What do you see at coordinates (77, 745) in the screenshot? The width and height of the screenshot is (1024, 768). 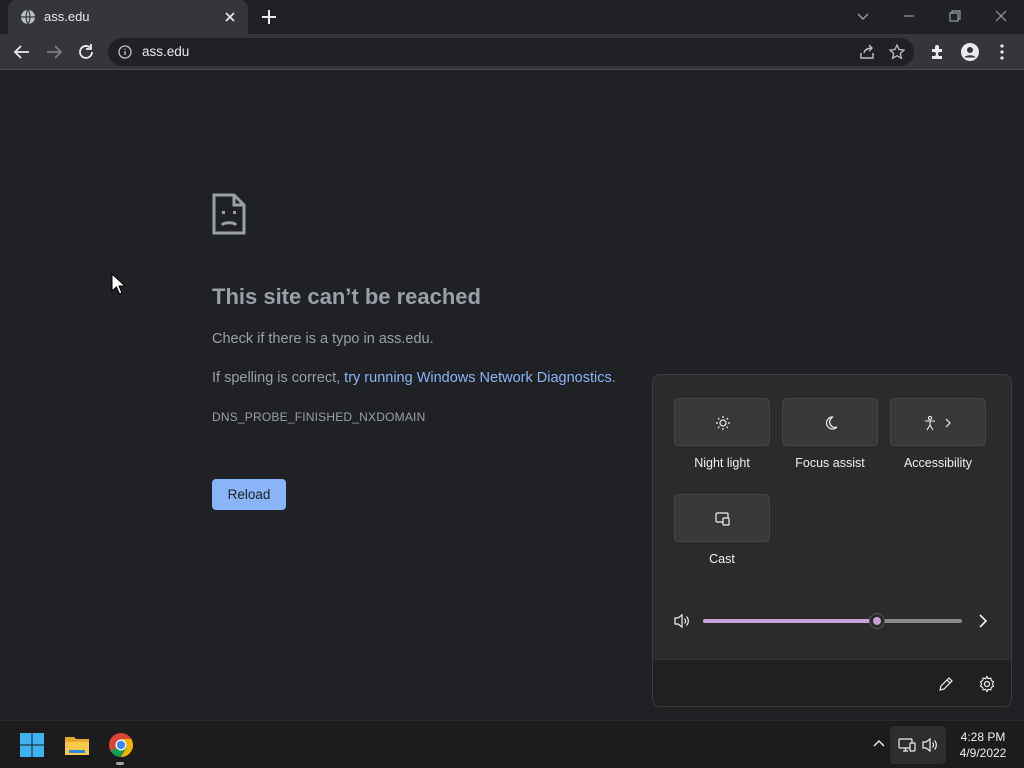 I see `file-explorer-icon` at bounding box center [77, 745].